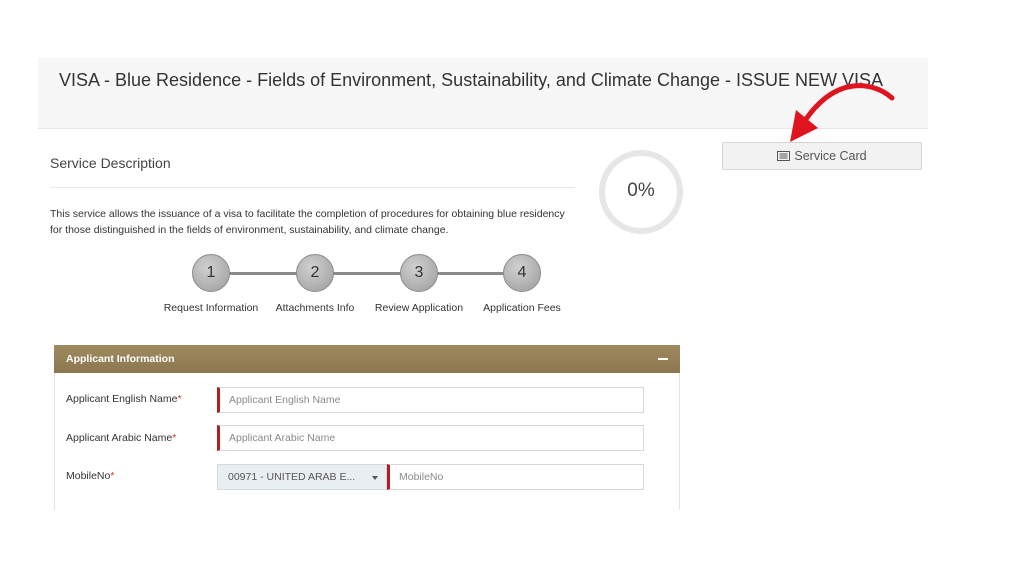 This screenshot has height=576, width=1024. What do you see at coordinates (430, 438) in the screenshot?
I see `arabic-name-input` at bounding box center [430, 438].